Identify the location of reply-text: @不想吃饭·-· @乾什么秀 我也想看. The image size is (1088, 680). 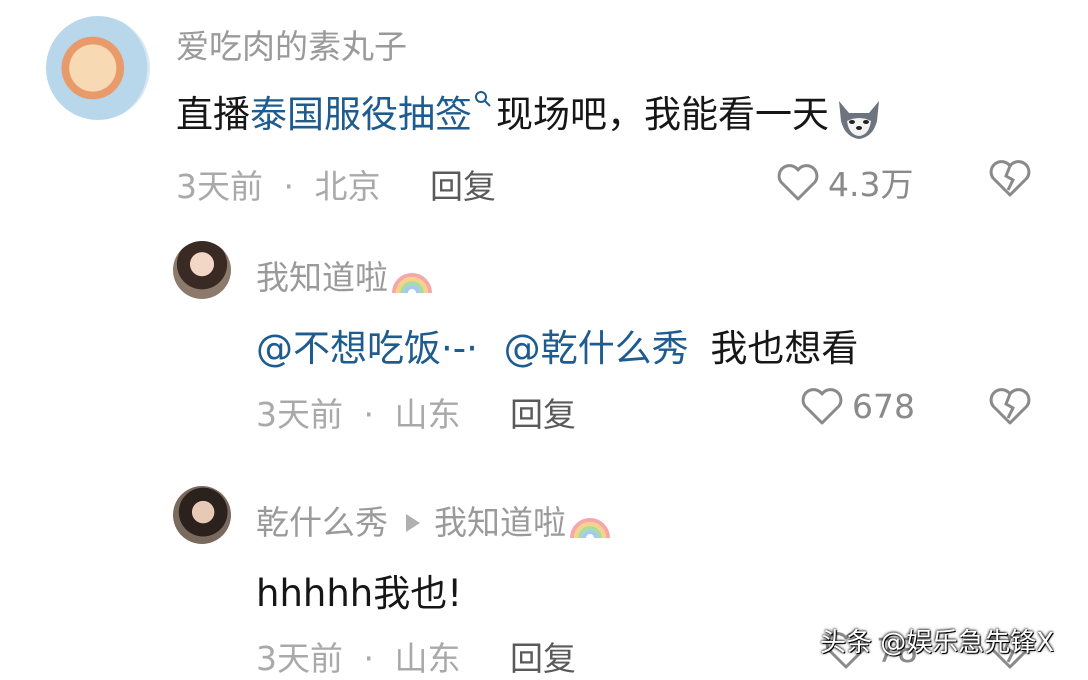
(557, 345).